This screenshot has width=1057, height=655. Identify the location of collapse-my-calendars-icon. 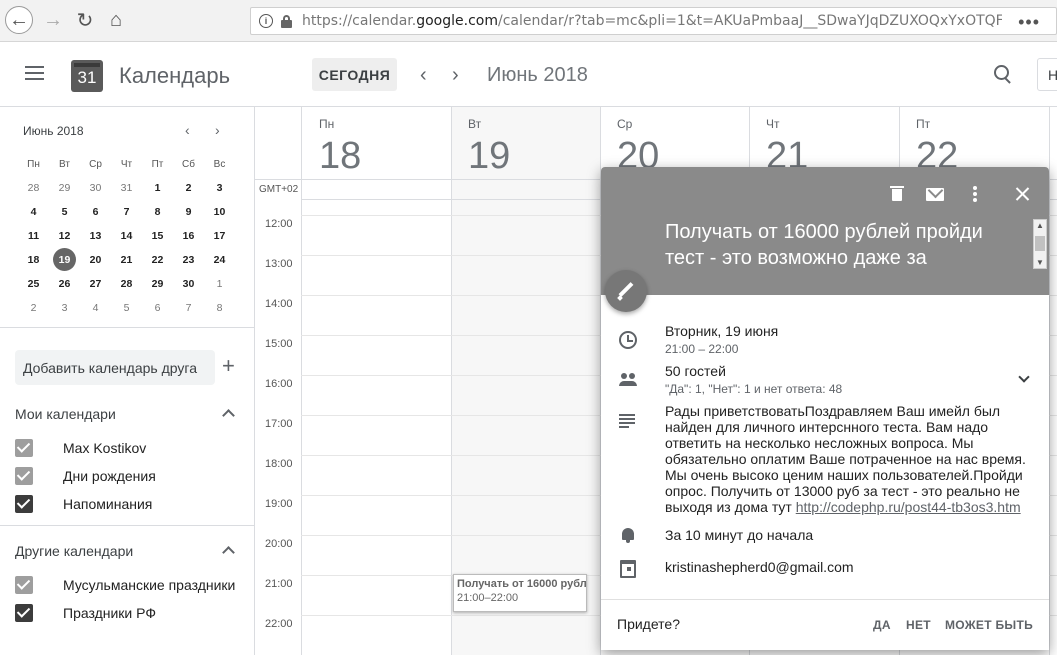
(227, 412).